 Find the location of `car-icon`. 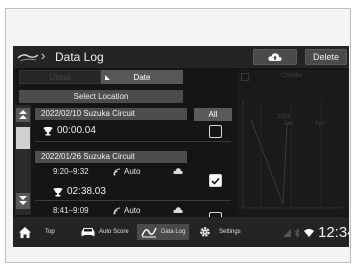

car-icon is located at coordinates (88, 232).